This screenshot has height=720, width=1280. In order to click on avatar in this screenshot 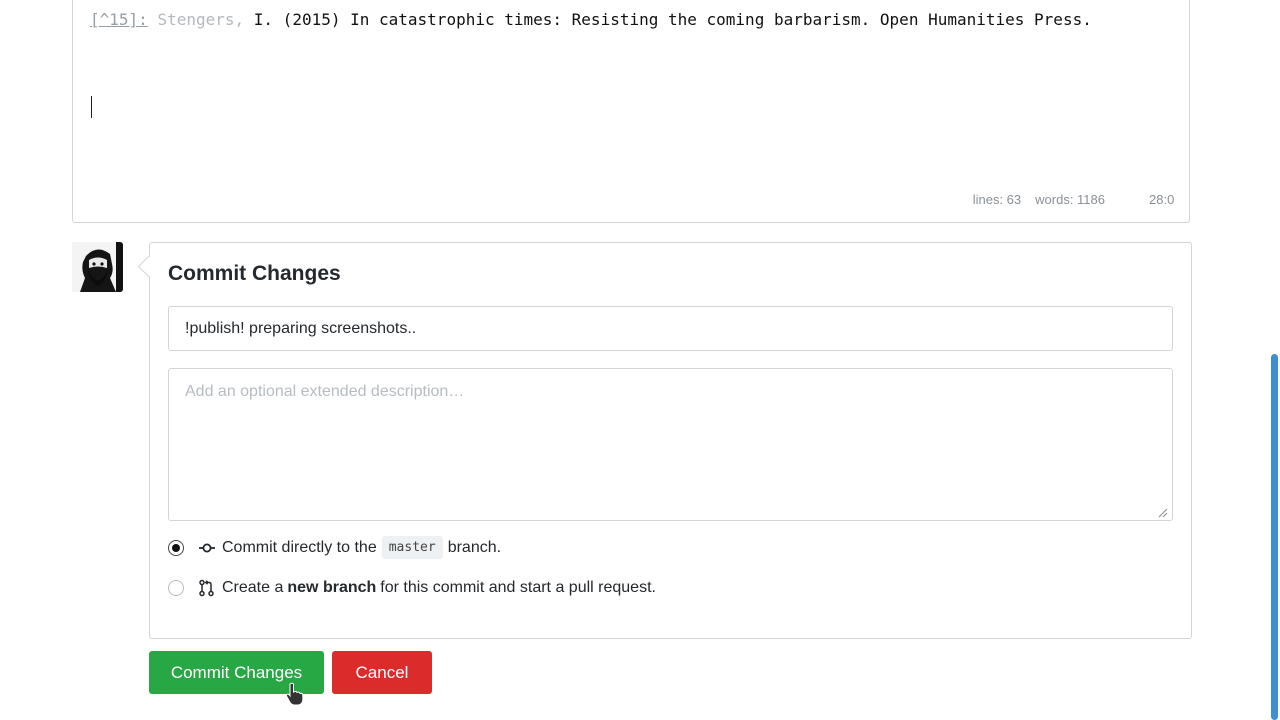, I will do `click(97, 267)`.